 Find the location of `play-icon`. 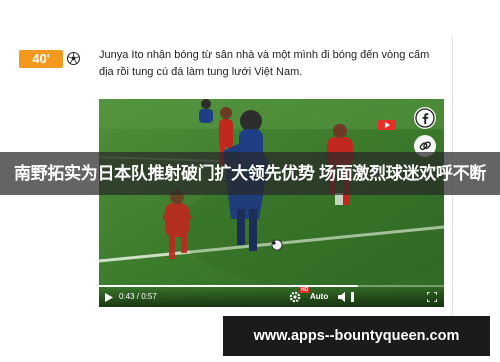

play-icon is located at coordinates (108, 297).